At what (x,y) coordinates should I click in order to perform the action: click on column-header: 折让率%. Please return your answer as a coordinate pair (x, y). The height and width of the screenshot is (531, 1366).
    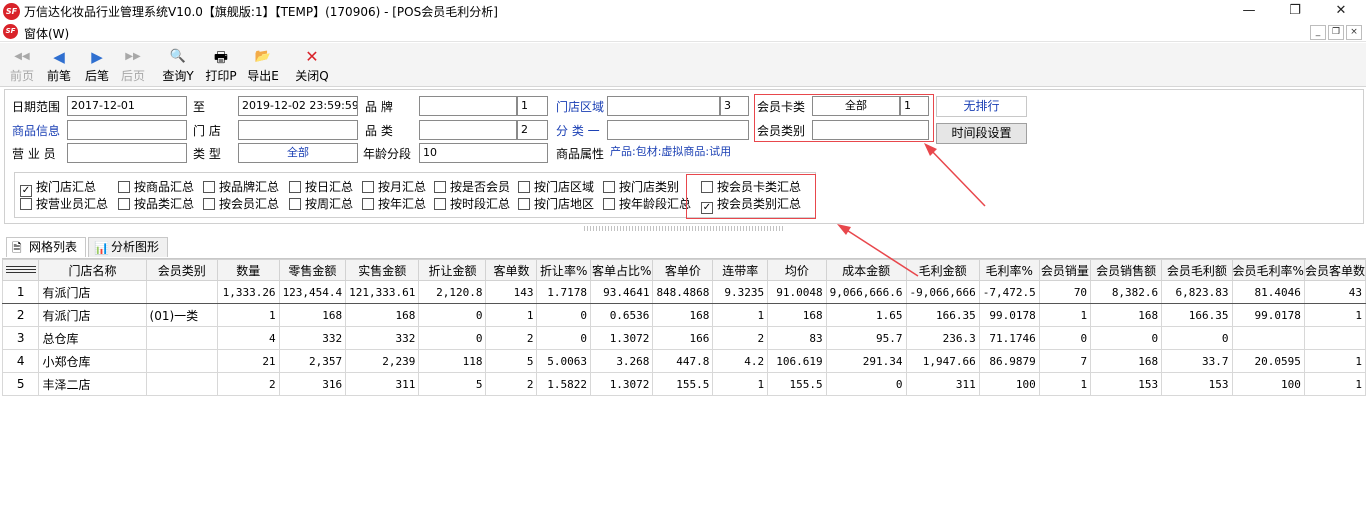
    Looking at the image, I should click on (564, 270).